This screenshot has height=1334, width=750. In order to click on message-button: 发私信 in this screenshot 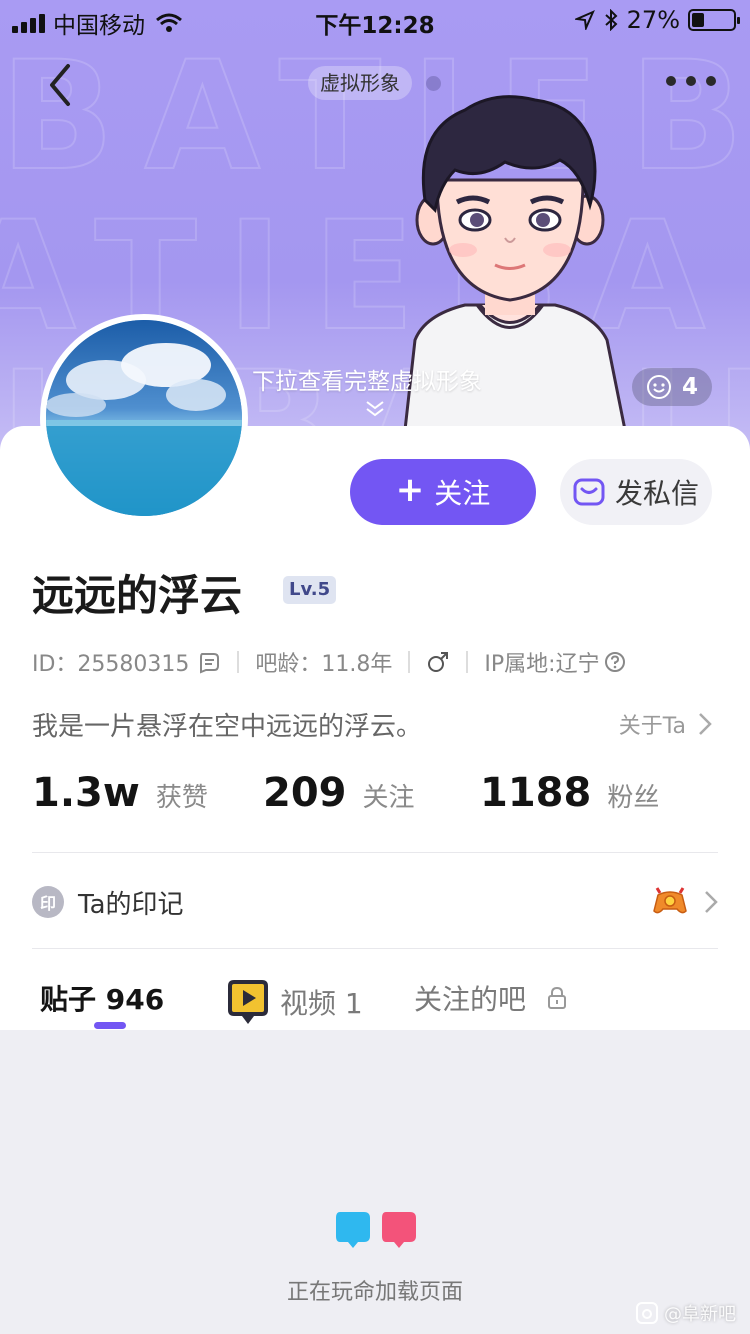, I will do `click(636, 492)`.